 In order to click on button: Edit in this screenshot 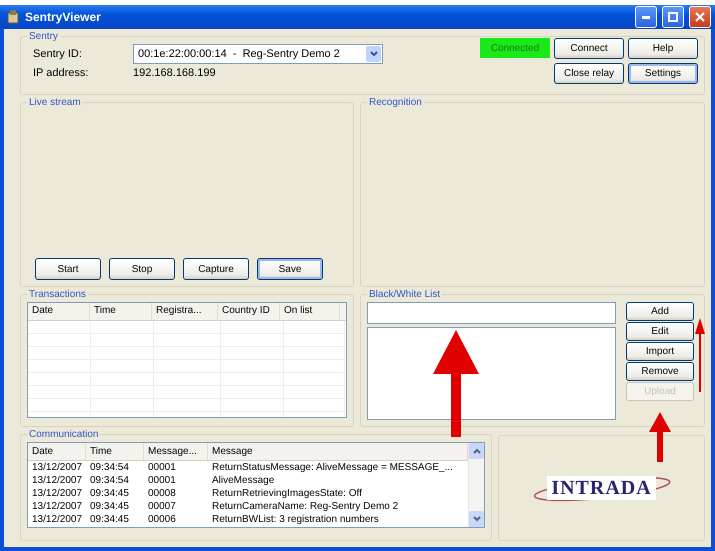, I will do `click(660, 331)`.